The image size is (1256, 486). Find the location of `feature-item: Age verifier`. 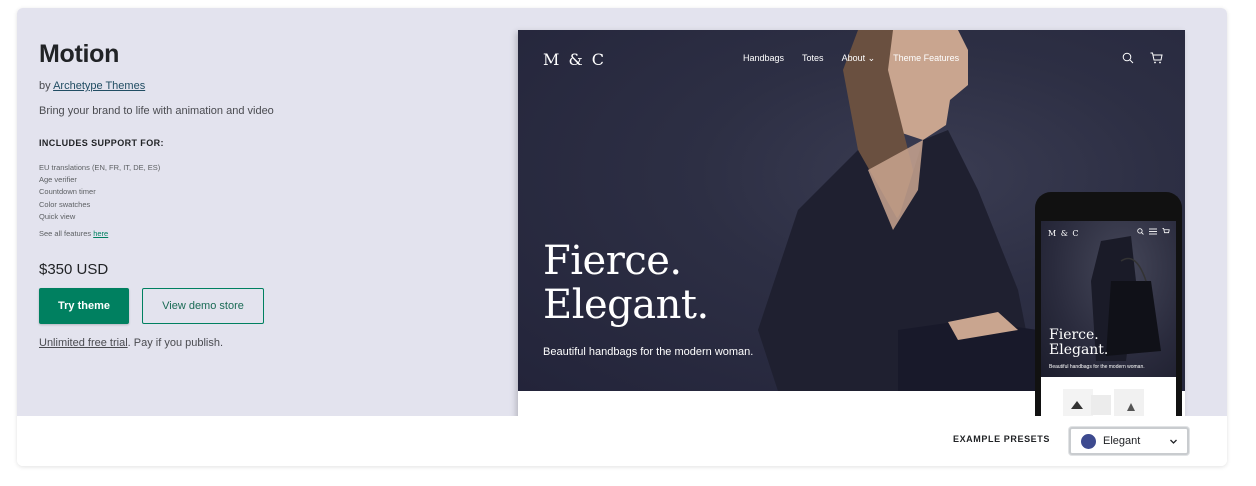

feature-item: Age verifier is located at coordinates (58, 180).